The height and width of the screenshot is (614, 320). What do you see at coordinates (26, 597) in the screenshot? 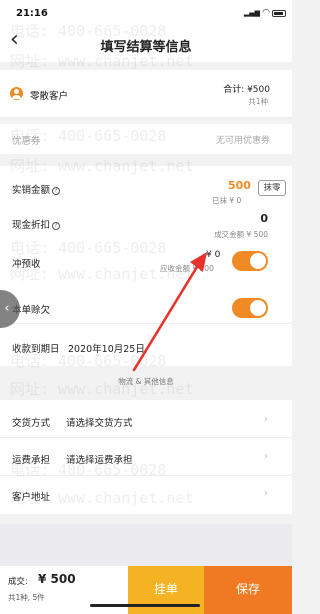
I see `deal-summary: 共1种, 5件` at bounding box center [26, 597].